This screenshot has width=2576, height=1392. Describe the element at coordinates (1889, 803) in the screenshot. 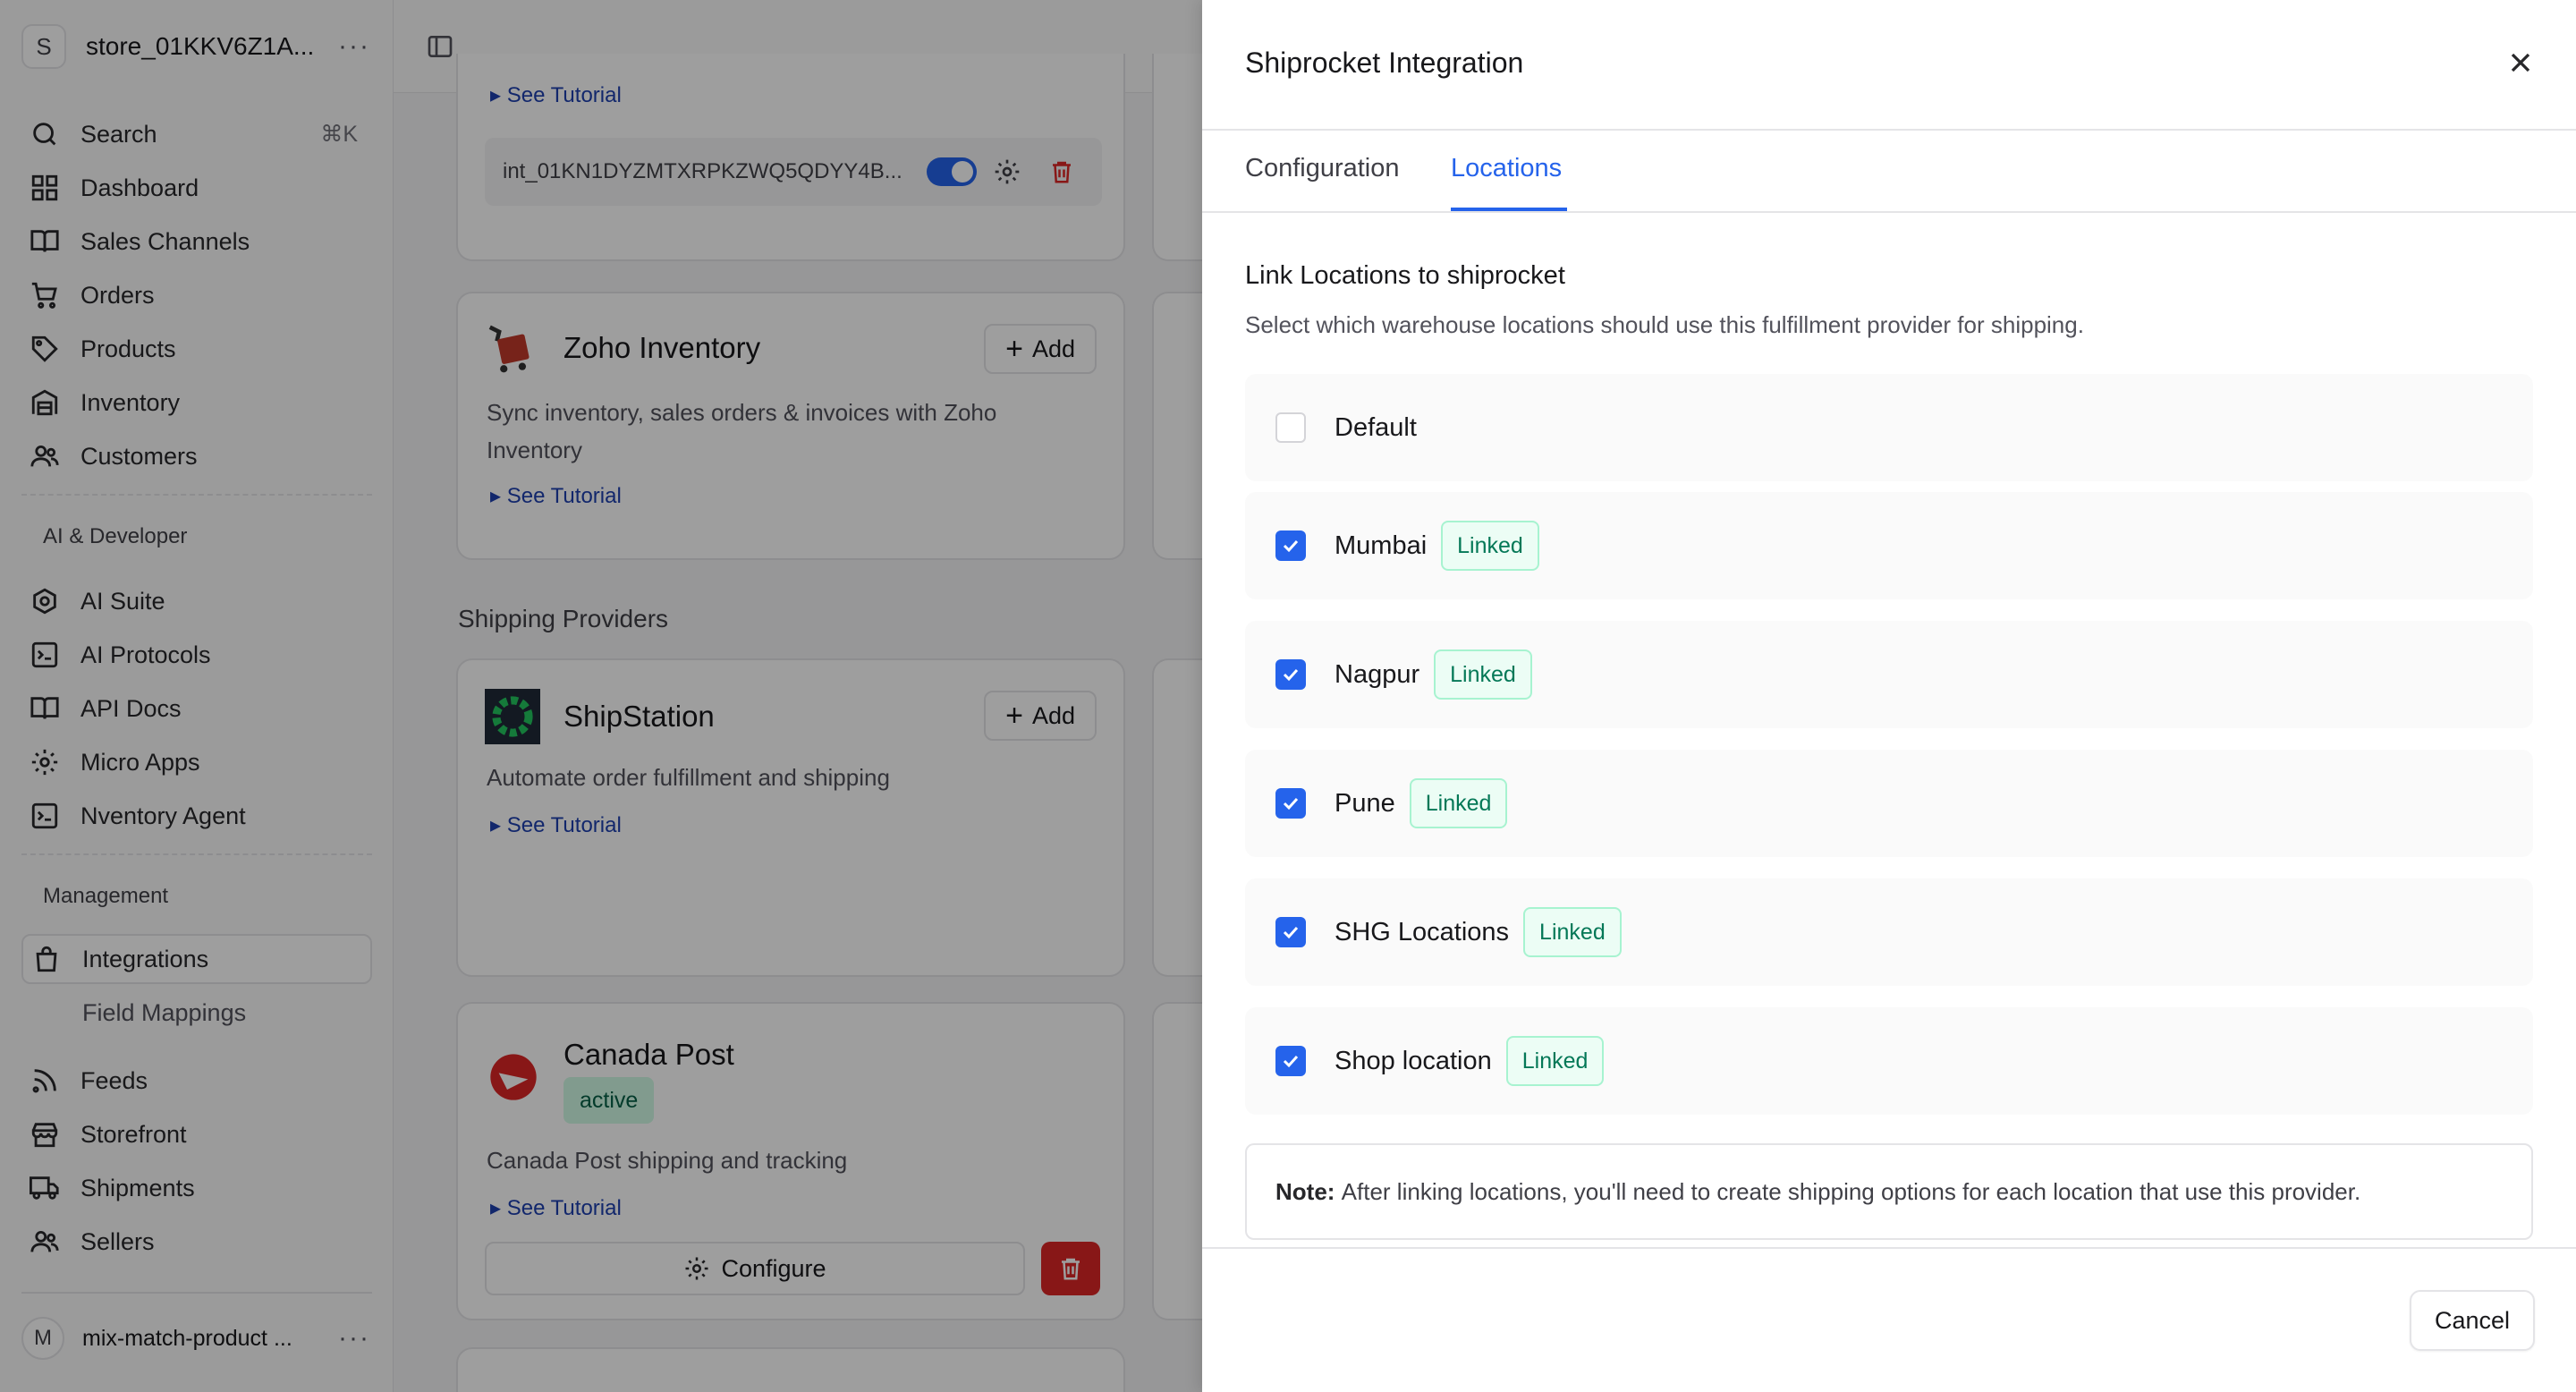

I see `location-row-pune: Pune Linked` at that location.